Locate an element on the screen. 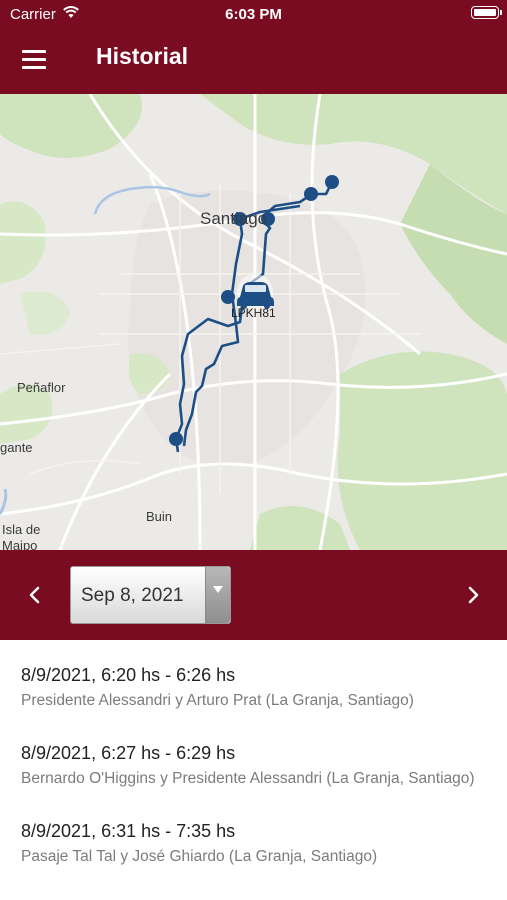 The image size is (507, 900). map-label-penaflor: Peñaflor is located at coordinates (41, 387).